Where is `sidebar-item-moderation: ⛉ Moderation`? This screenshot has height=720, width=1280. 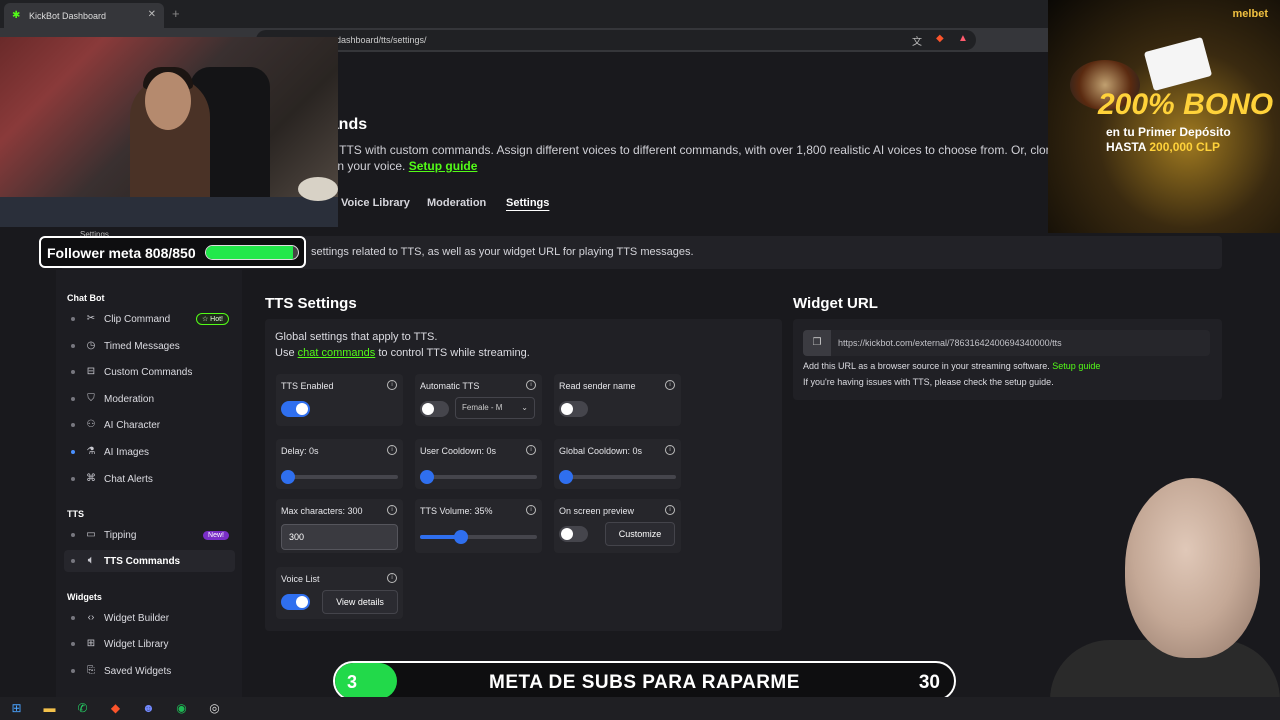
sidebar-item-moderation: ⛉ Moderation is located at coordinates (149, 399).